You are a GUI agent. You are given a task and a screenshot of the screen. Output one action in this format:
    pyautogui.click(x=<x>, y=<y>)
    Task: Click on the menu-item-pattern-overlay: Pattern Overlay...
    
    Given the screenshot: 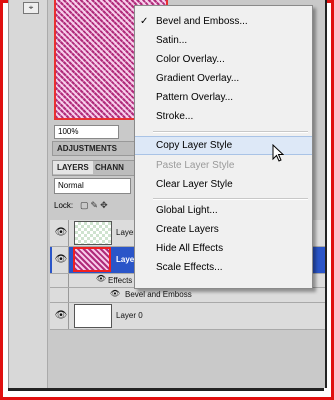 What is the action you would take?
    pyautogui.click(x=223, y=97)
    